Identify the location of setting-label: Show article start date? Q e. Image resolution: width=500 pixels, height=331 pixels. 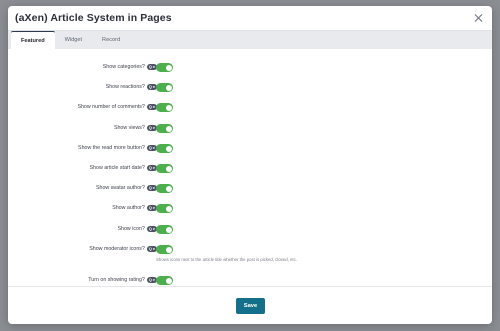
(123, 168).